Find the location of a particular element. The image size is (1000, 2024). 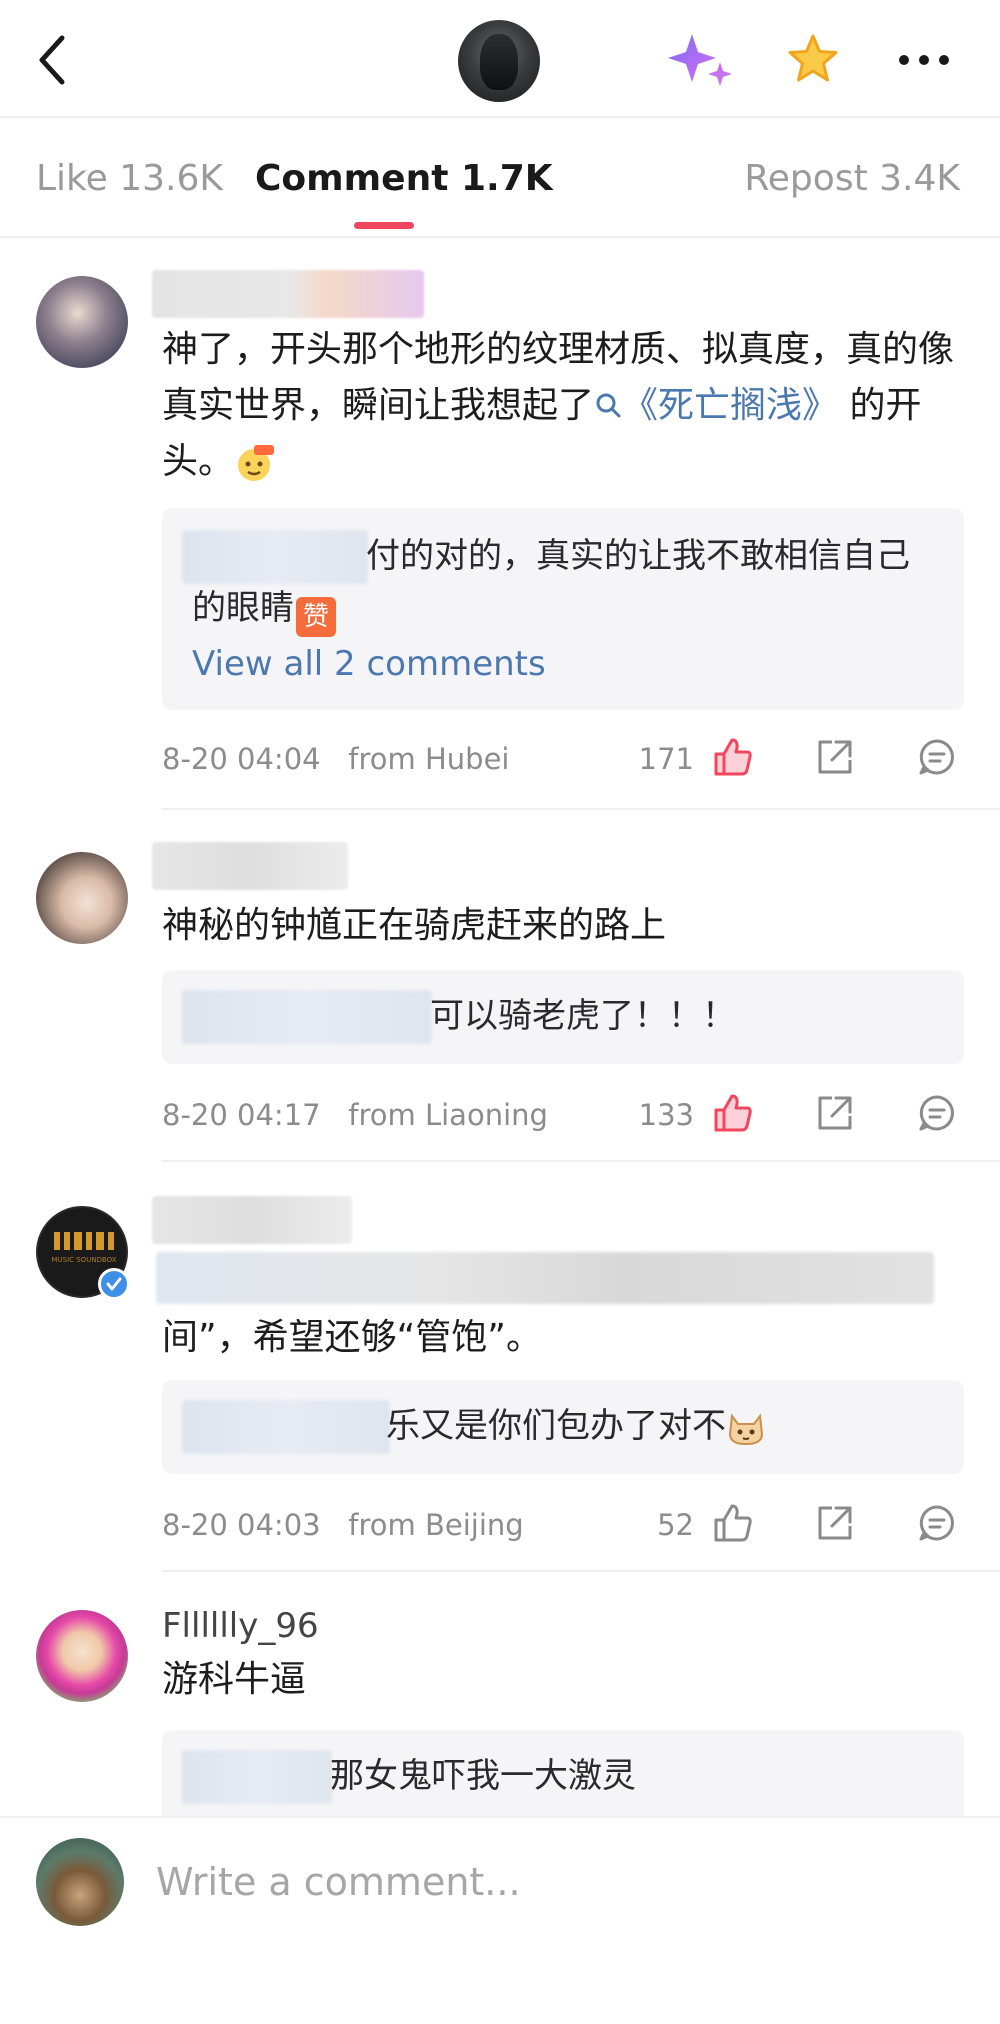

comment-composer is located at coordinates (500, 1920).